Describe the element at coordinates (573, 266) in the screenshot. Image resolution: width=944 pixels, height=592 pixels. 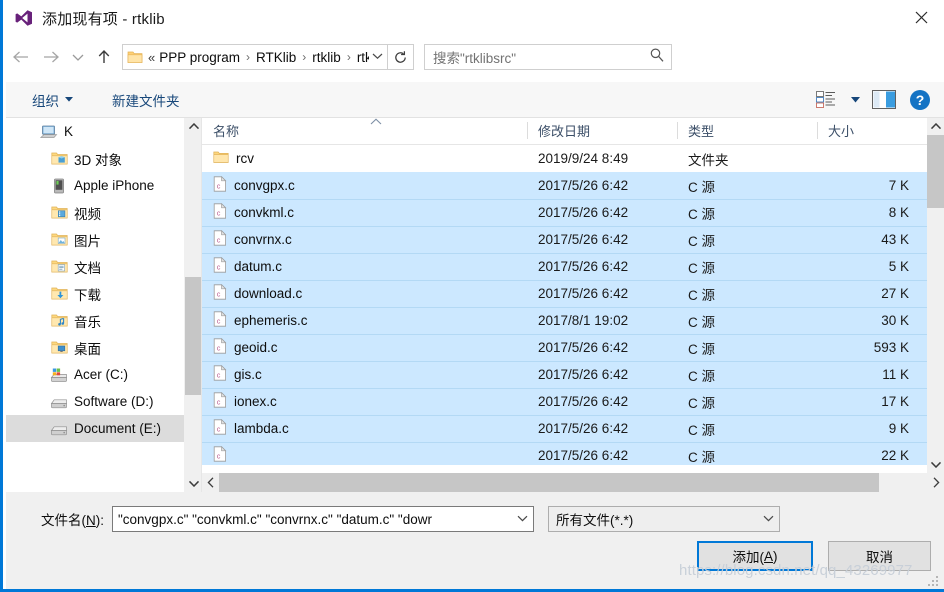
I see `table-row: c datum.c 2017/5/26 6:42 C 源 5 K` at that location.